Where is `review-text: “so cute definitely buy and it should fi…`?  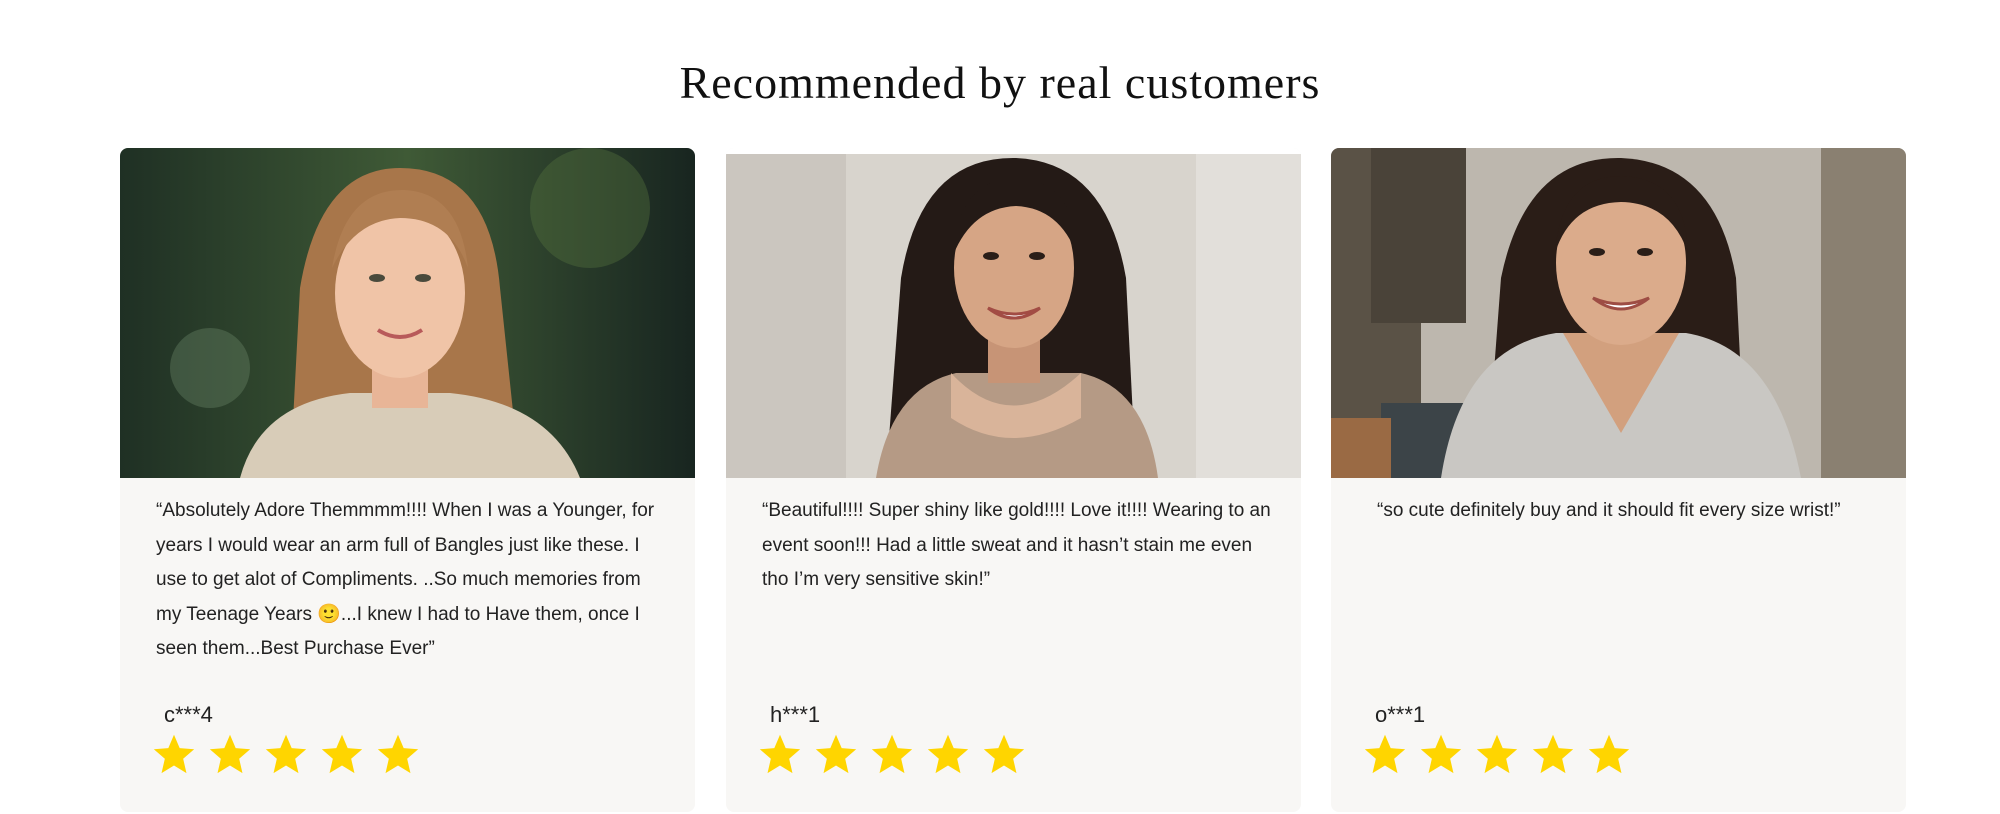
review-text: “so cute definitely buy and it should fi… is located at coordinates (1609, 510).